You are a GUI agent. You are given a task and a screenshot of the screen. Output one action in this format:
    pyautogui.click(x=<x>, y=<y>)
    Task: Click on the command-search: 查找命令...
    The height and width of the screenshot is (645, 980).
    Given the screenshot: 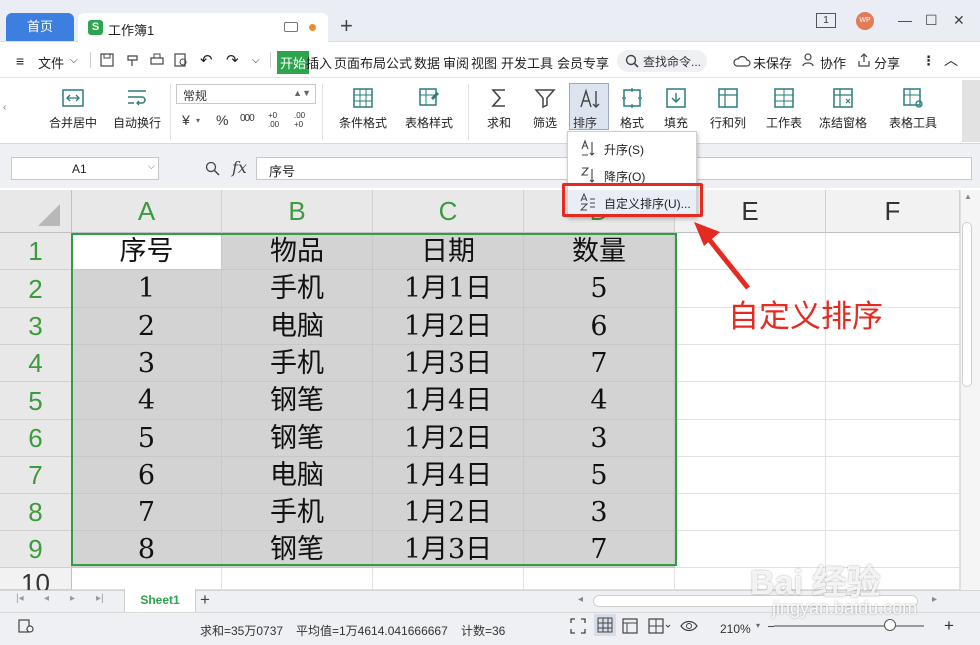 What is the action you would take?
    pyautogui.click(x=662, y=61)
    